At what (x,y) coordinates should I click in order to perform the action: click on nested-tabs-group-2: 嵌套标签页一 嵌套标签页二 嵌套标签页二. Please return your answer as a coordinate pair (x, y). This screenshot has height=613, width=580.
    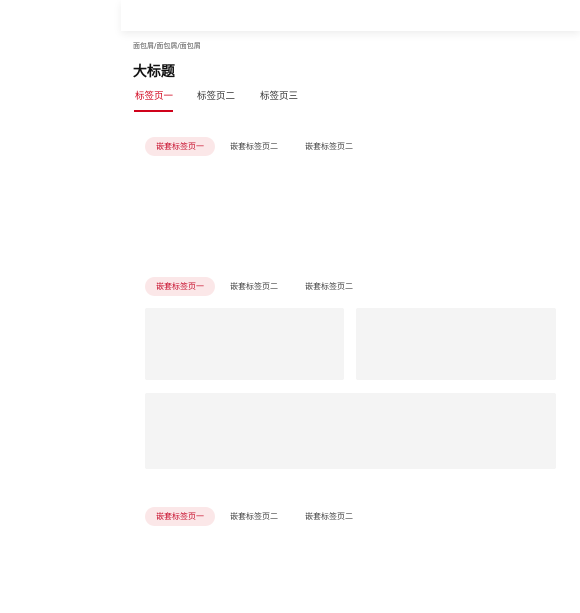
    Looking at the image, I should click on (265, 286).